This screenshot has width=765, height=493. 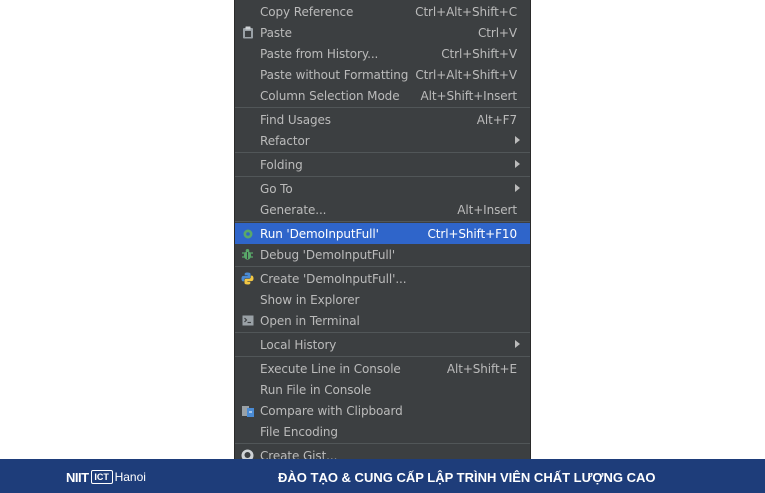 I want to click on menu-item-local-history: Local History, so click(x=382, y=344).